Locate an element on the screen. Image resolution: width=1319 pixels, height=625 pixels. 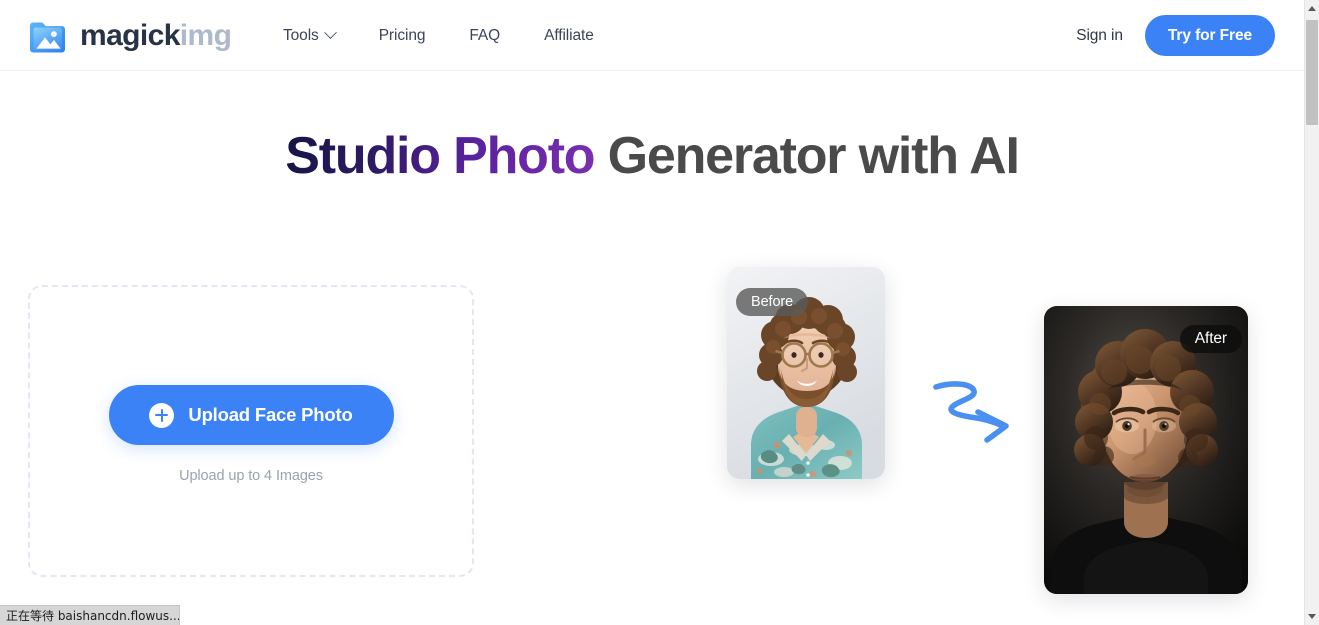
scroll-up-arrow-icon is located at coordinates (1312, 8).